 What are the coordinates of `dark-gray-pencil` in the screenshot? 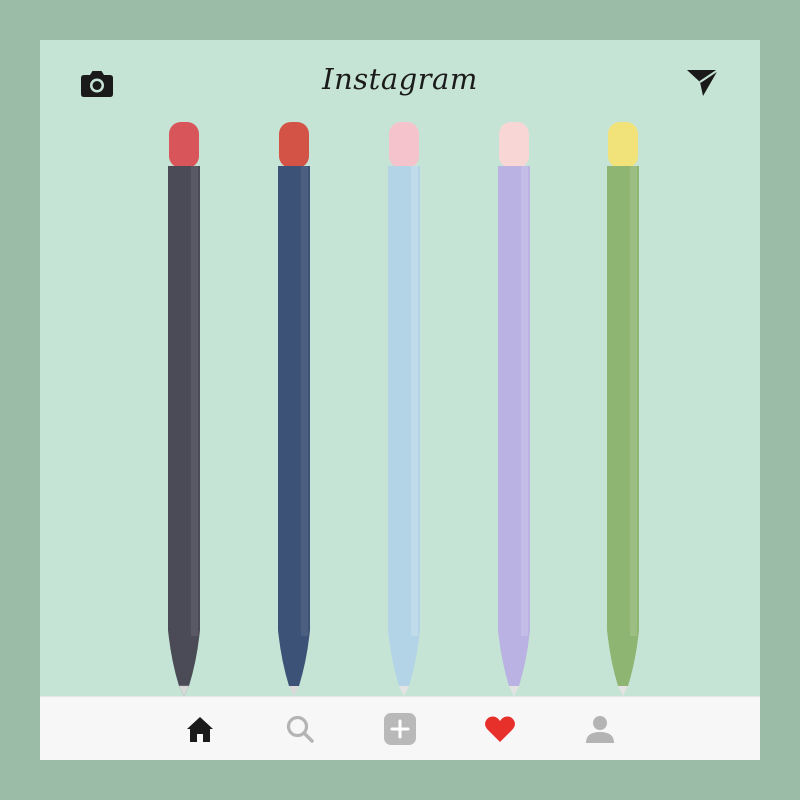 It's located at (184, 409).